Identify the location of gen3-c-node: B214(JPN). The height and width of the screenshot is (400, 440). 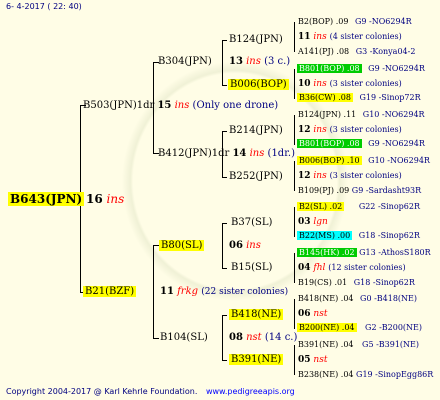
(256, 130).